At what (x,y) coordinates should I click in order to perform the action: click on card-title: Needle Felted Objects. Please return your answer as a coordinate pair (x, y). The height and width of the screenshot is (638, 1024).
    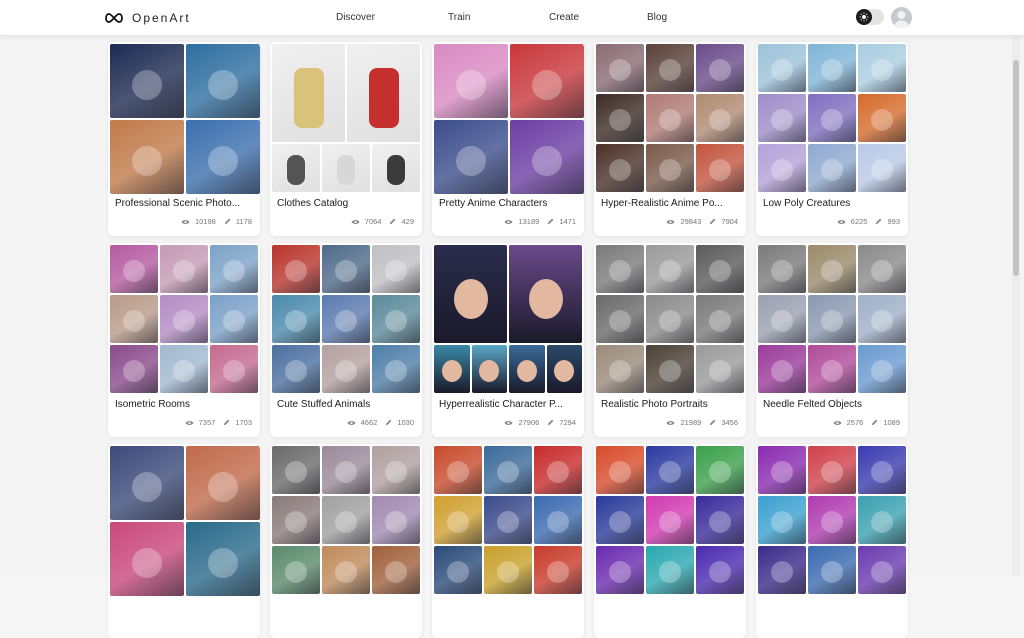
    Looking at the image, I should click on (833, 404).